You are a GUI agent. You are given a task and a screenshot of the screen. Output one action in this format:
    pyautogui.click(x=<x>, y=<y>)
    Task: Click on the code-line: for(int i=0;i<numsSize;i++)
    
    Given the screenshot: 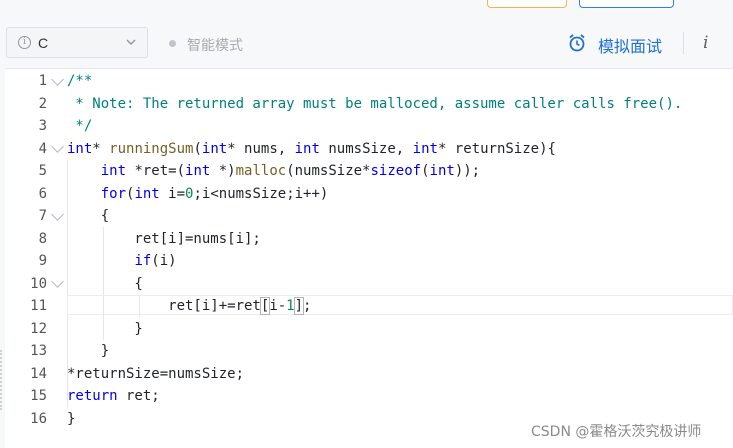 What is the action you would take?
    pyautogui.click(x=198, y=194)
    